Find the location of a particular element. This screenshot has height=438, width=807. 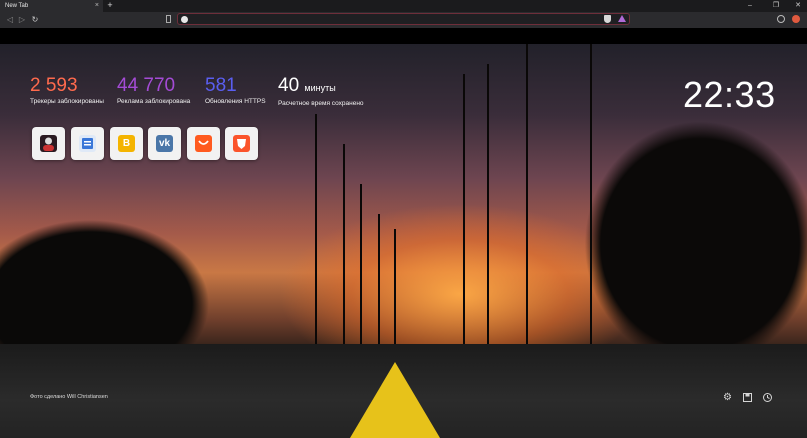

stat-ads-blocked: 44 770 Реклама заблокирована is located at coordinates (154, 90).